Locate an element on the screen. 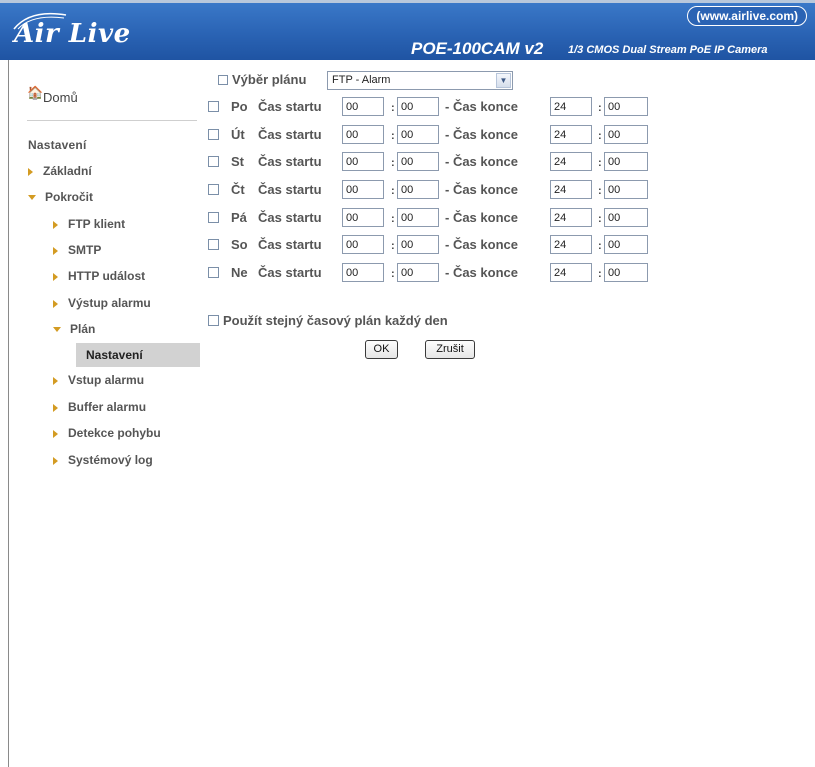 The image size is (815, 767). sidebar-item-smtp: SMTP is located at coordinates (77, 250).